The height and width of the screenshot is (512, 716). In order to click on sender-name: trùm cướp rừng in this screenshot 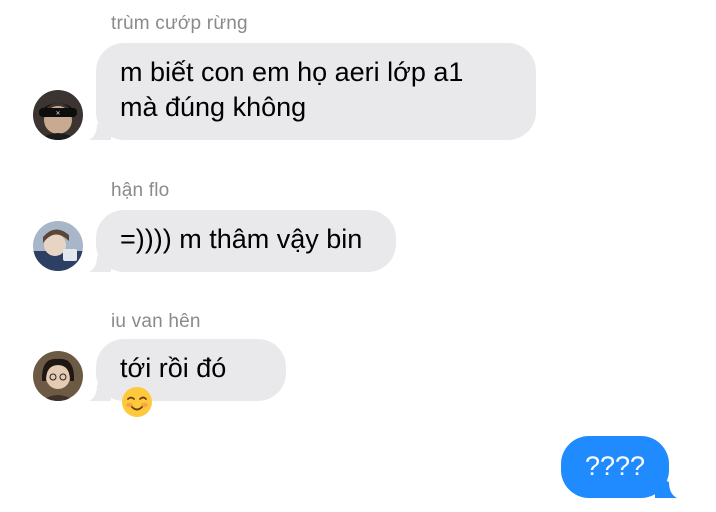, I will do `click(179, 23)`.